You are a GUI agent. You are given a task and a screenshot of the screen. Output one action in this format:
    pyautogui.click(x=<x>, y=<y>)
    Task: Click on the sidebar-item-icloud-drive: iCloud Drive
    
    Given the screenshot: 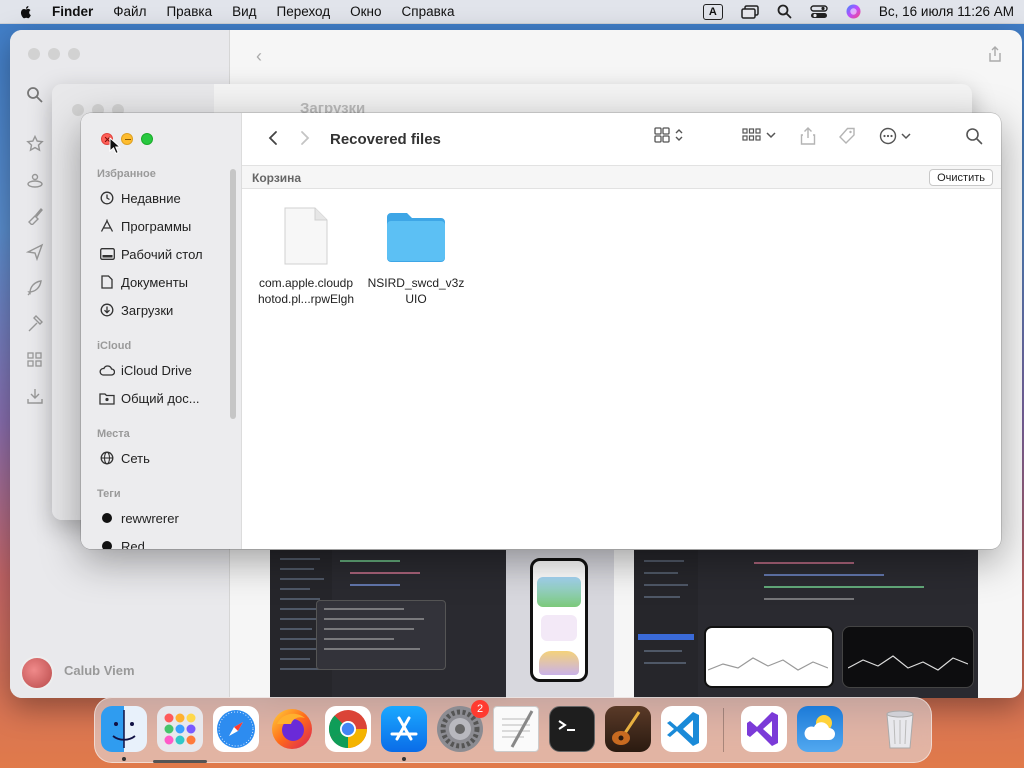 What is the action you would take?
    pyautogui.click(x=145, y=370)
    